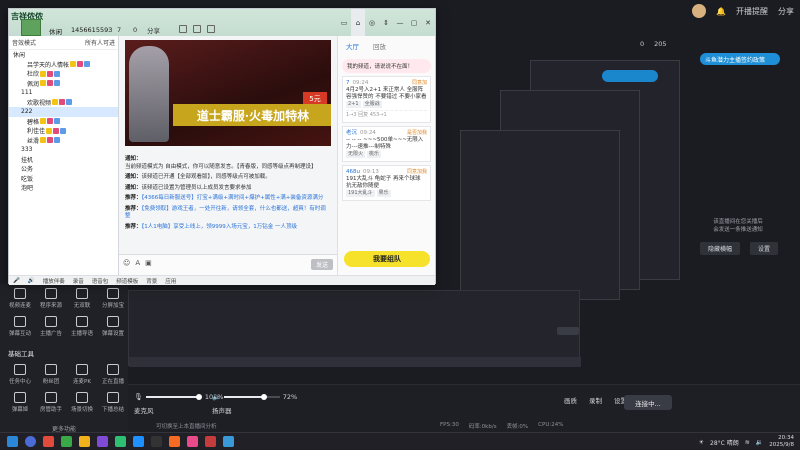 The image size is (800, 450). Describe the element at coordinates (84, 441) in the screenshot. I see `file-explorer-icon` at that location.